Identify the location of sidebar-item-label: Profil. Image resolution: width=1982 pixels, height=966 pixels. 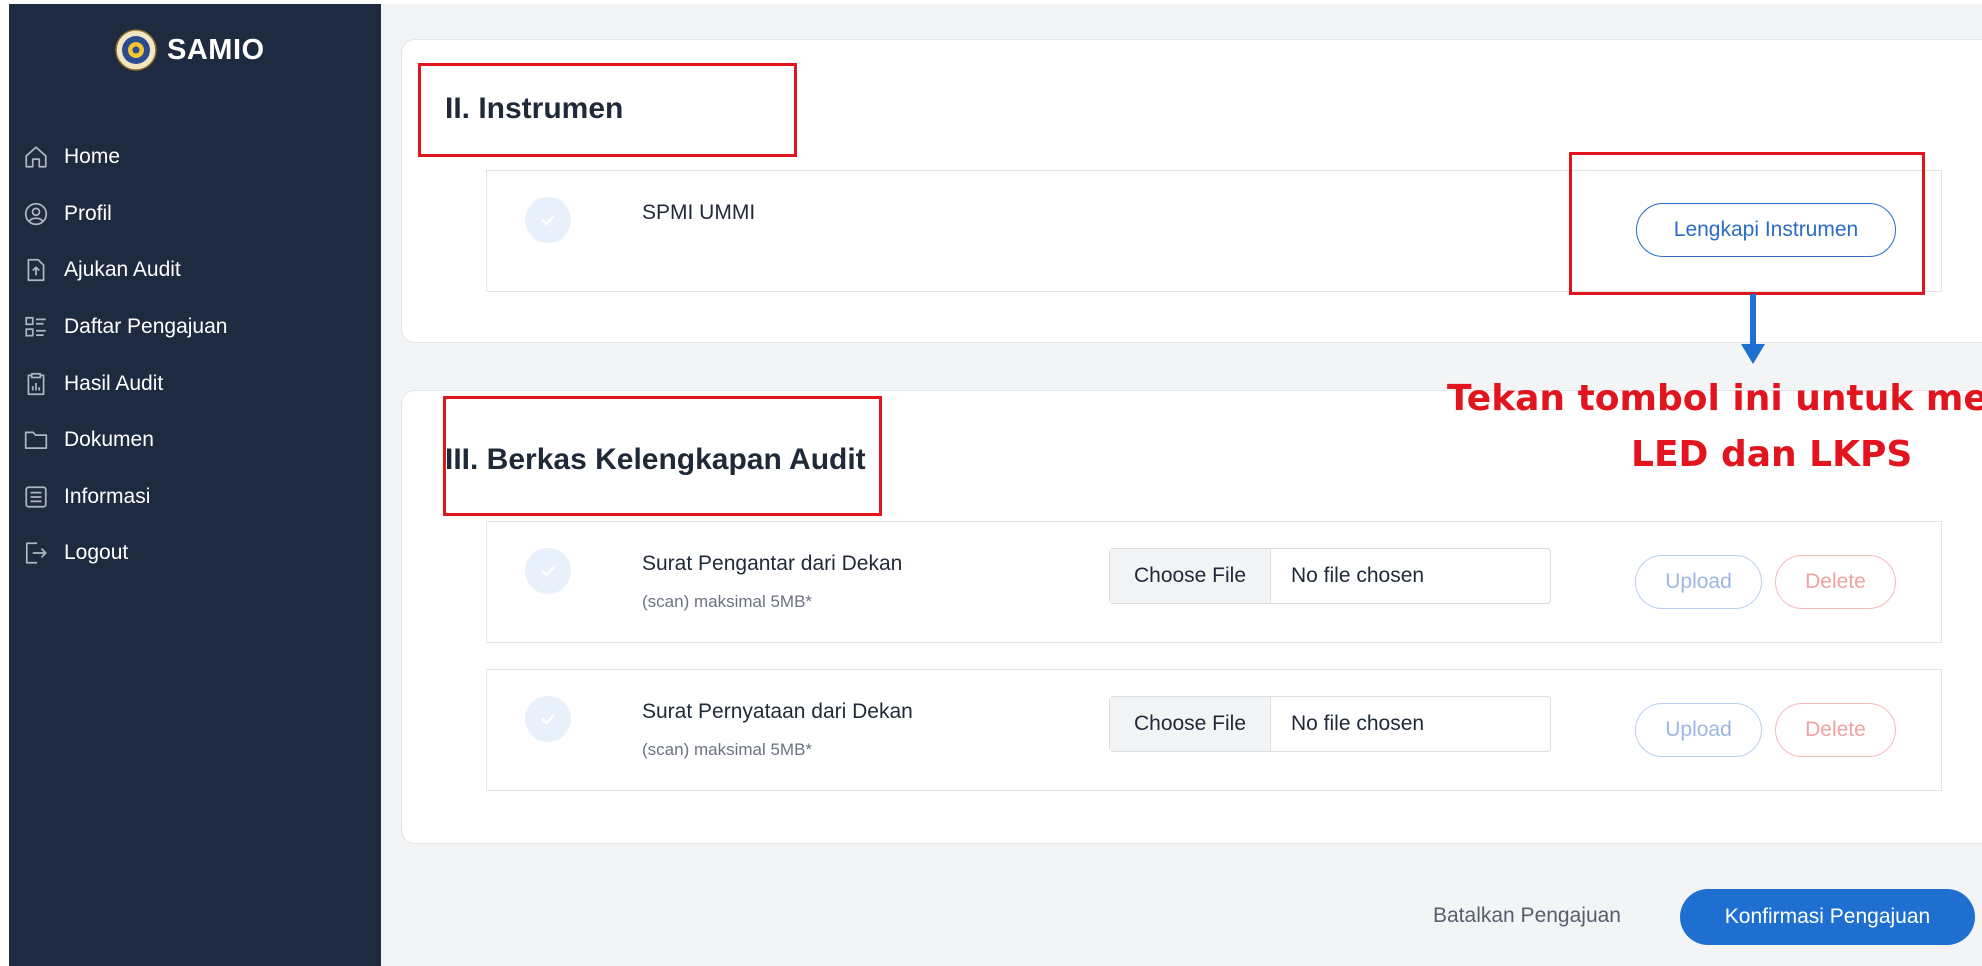
(88, 213).